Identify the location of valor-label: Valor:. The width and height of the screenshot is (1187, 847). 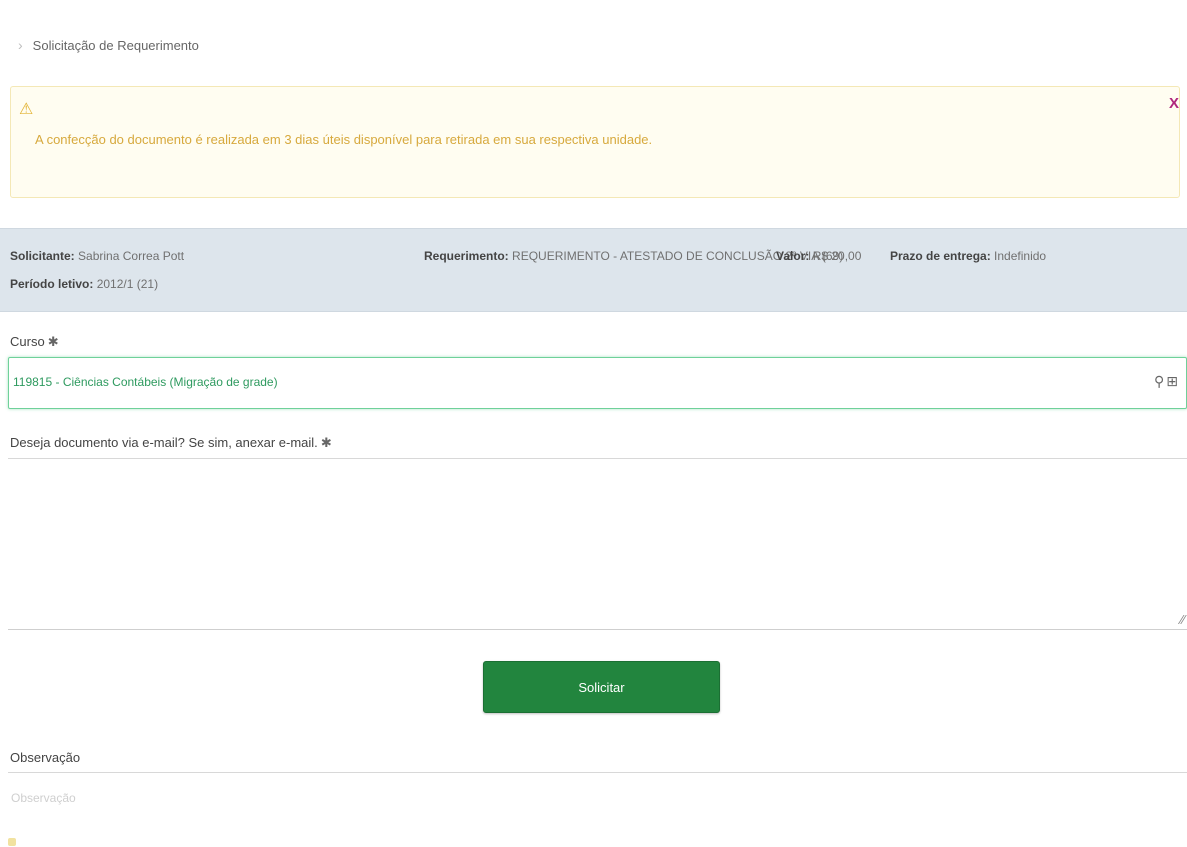
(793, 256).